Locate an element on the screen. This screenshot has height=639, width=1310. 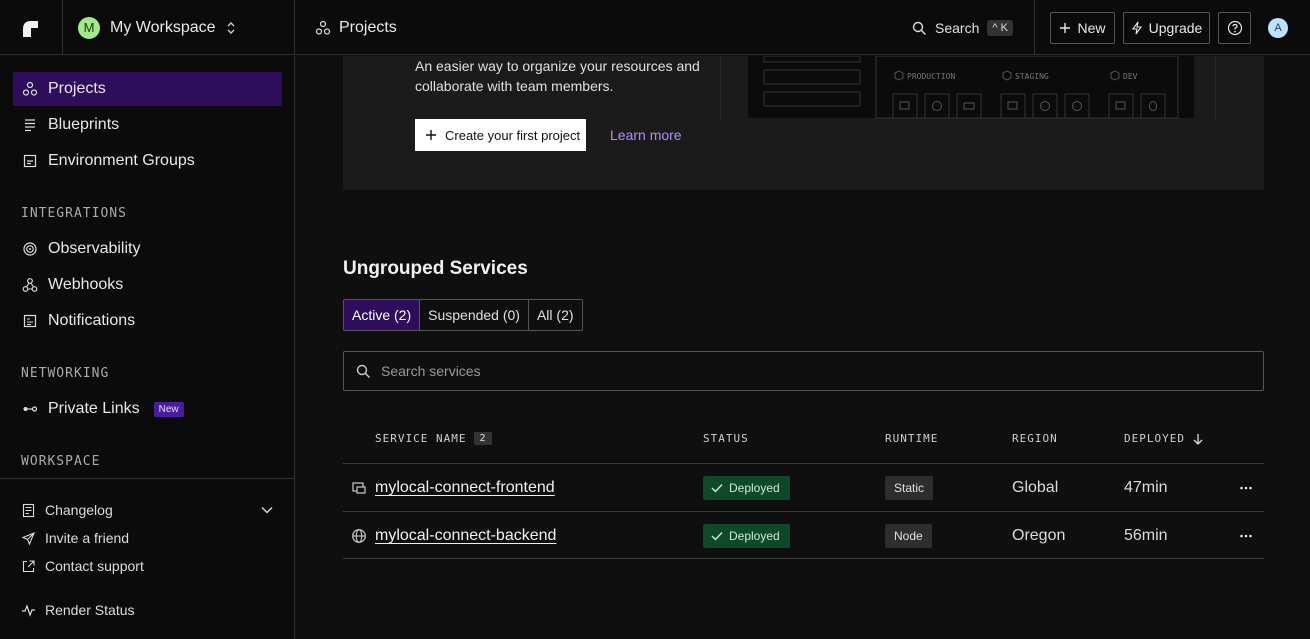
user-avatar: A is located at coordinates (1278, 28).